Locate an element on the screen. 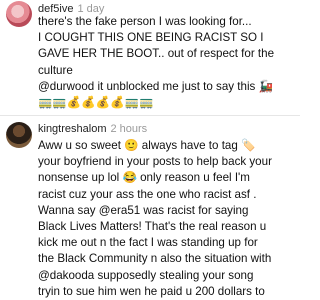 Image resolution: width=320 pixels, height=300 pixels. timestamp: 2 hours is located at coordinates (129, 129).